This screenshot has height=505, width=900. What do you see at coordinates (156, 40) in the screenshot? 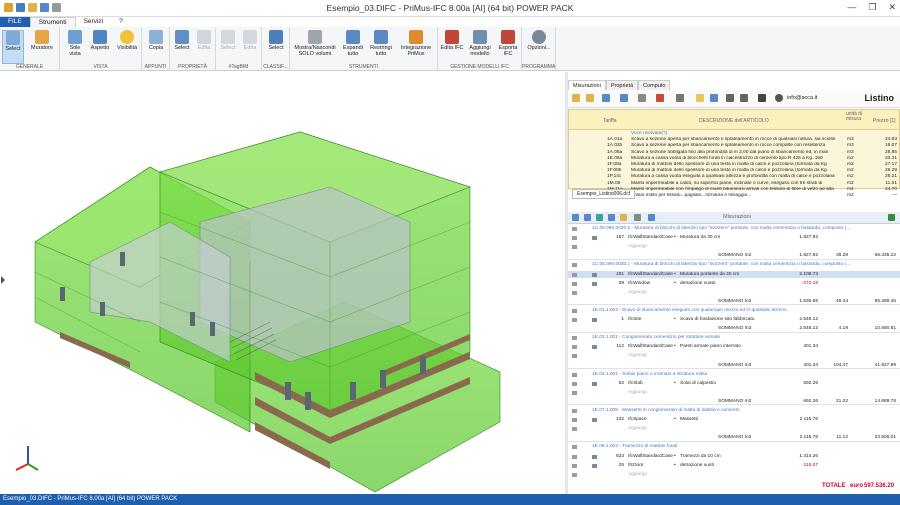
I see `copia-button: Copia` at bounding box center [156, 40].